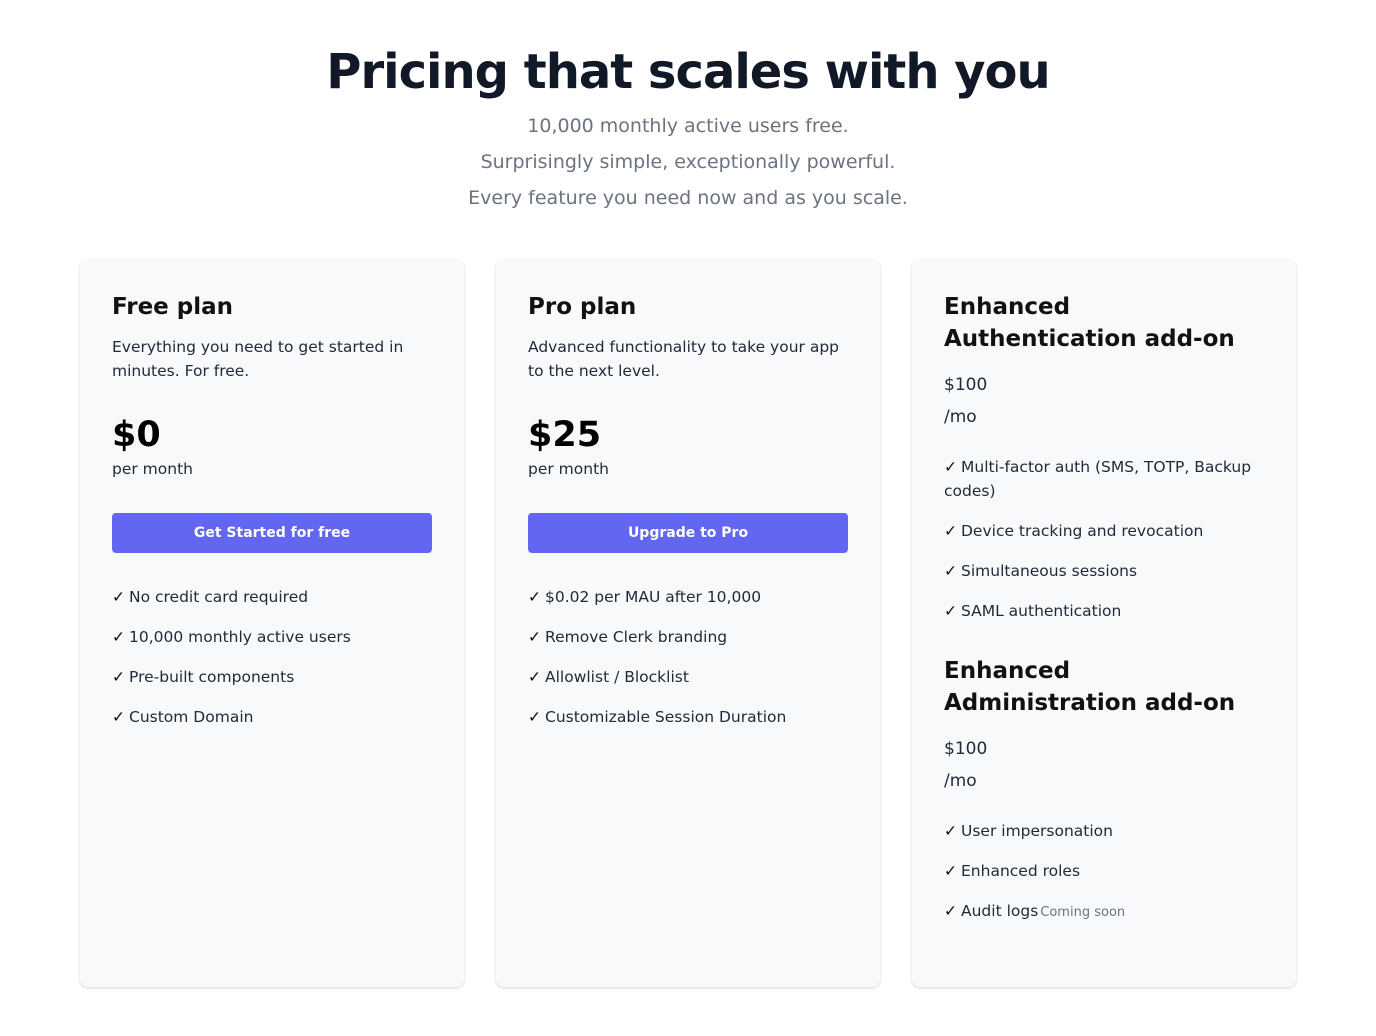 The width and height of the screenshot is (1376, 1036). What do you see at coordinates (1089, 323) in the screenshot?
I see `addon-name: Enhanced Authentication add-on` at bounding box center [1089, 323].